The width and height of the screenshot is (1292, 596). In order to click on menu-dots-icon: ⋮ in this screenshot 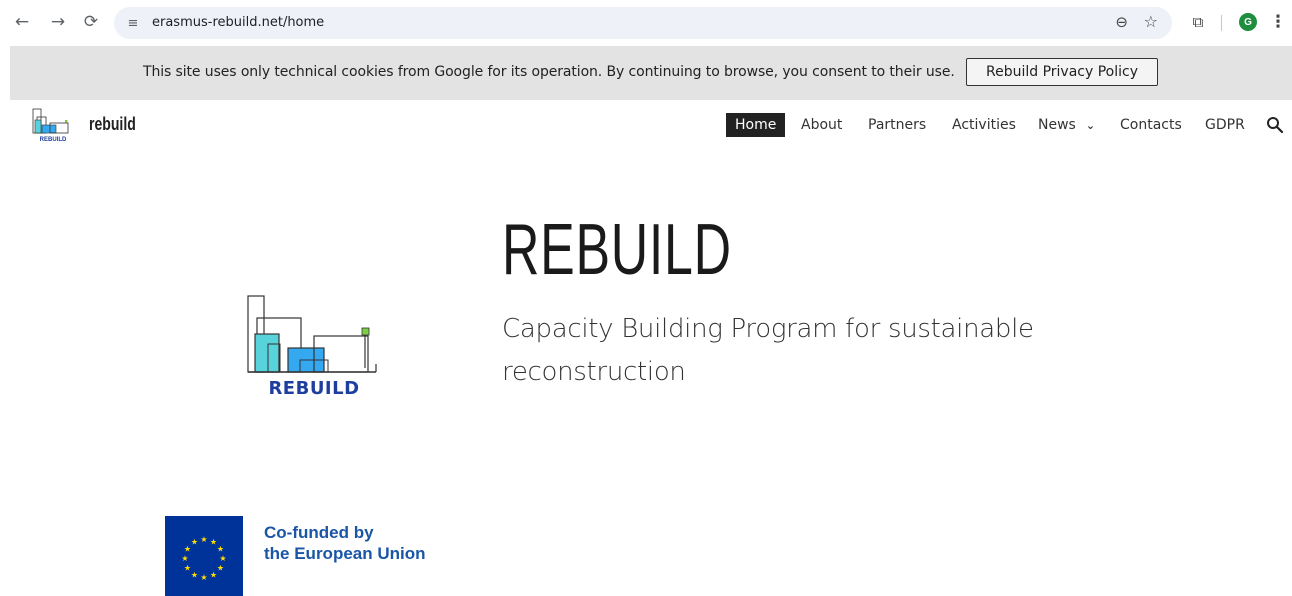, I will do `click(1278, 22)`.